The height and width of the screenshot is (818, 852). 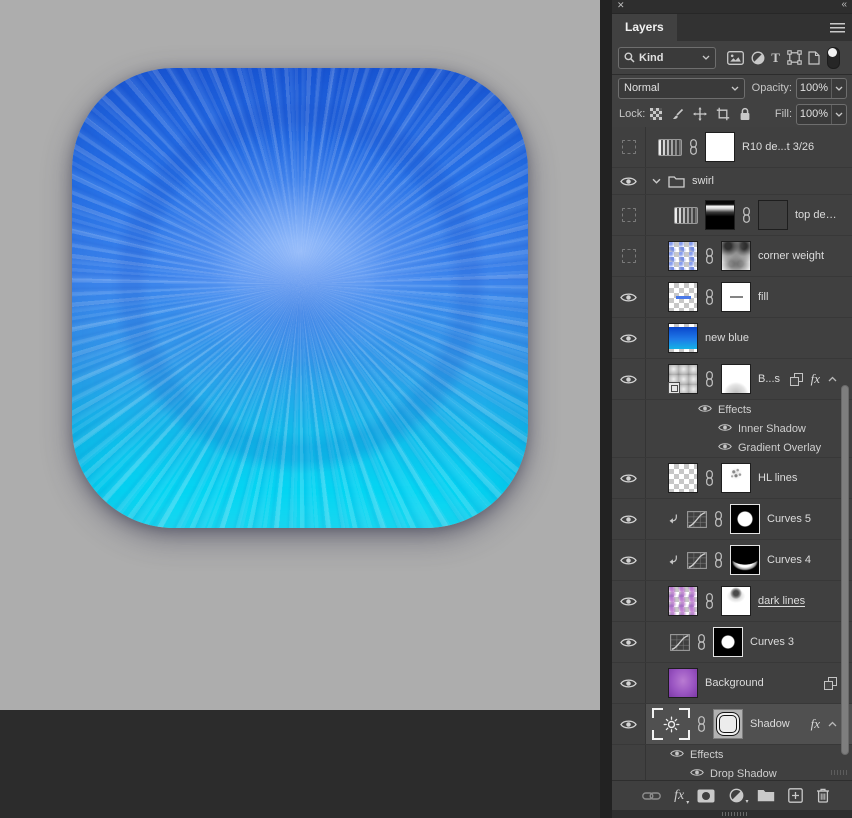 I want to click on layer-name: HL lines, so click(x=777, y=478).